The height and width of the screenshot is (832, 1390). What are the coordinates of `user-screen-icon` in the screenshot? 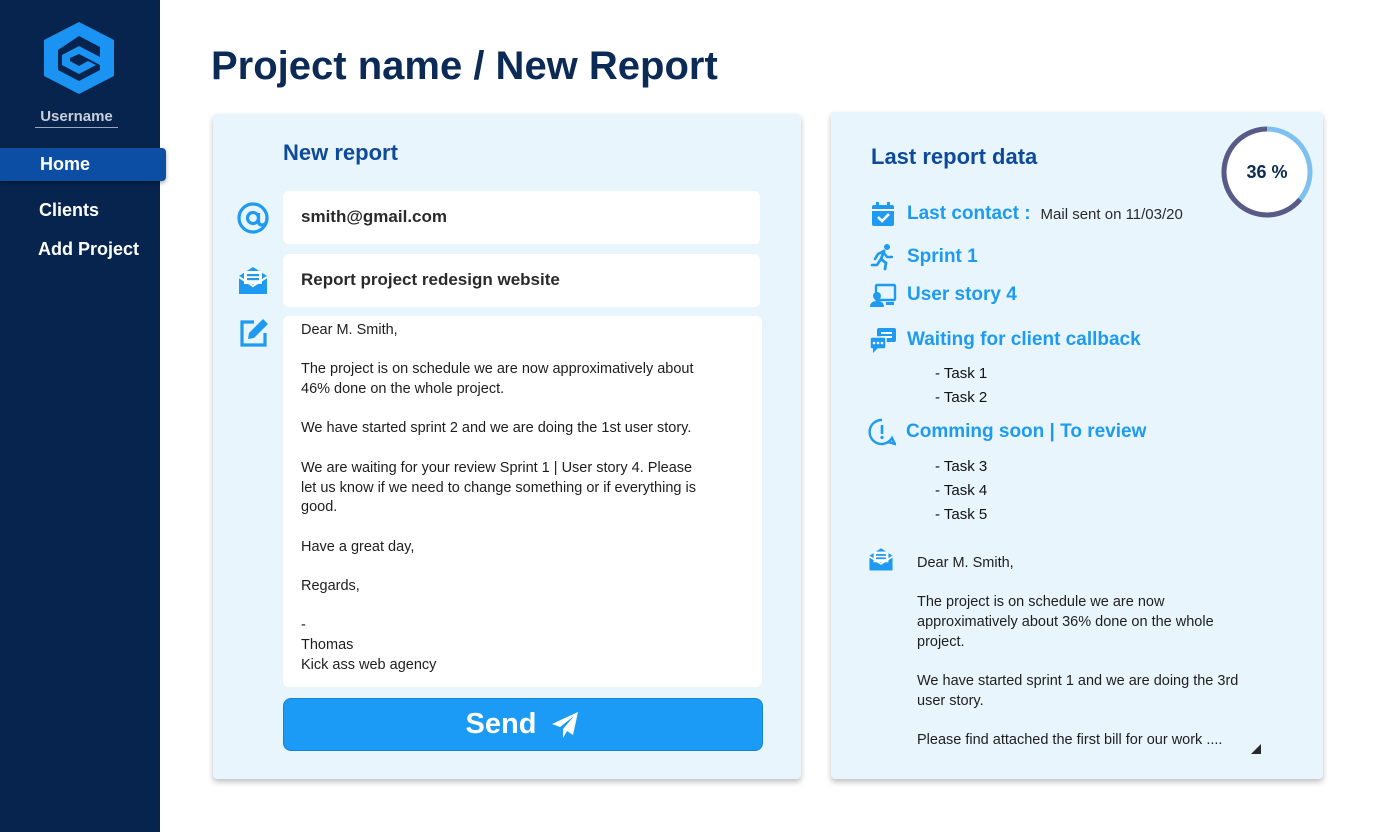 It's located at (883, 295).